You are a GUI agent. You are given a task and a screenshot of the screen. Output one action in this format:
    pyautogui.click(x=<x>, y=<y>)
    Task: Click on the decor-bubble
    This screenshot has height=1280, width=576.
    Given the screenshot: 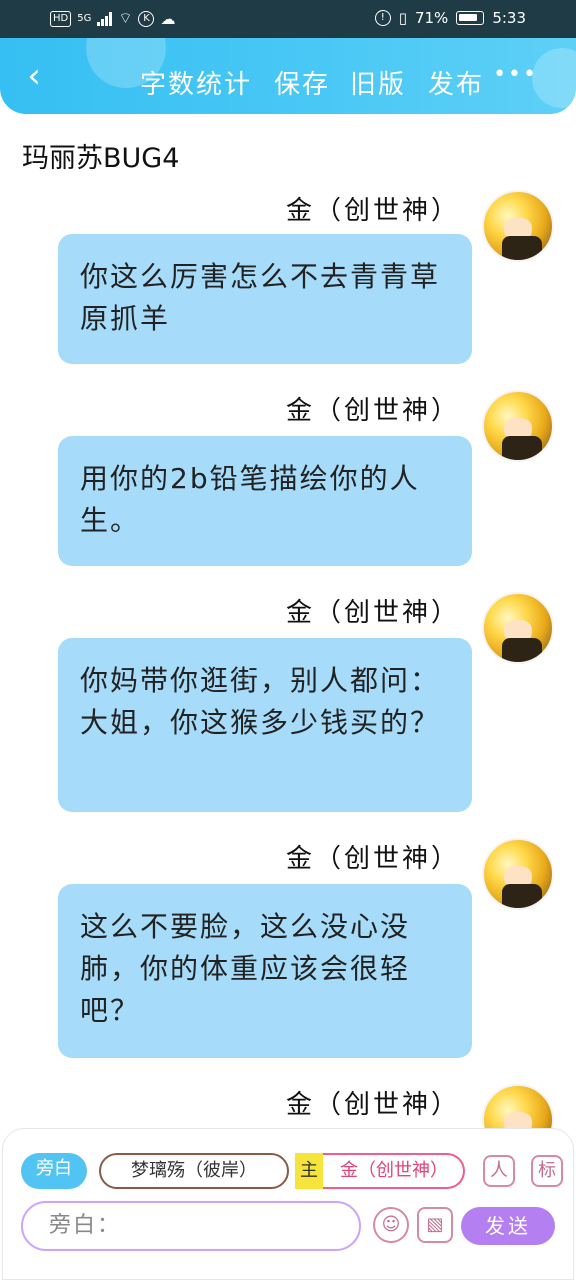 What is the action you would take?
    pyautogui.click(x=554, y=78)
    